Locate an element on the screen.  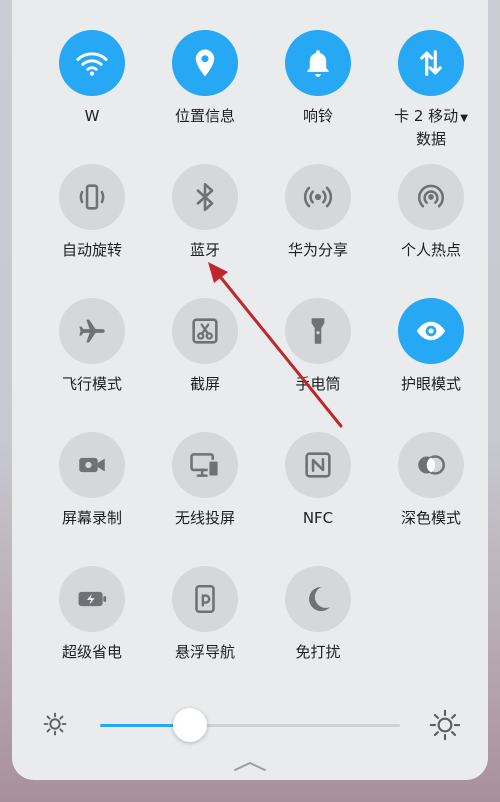
tile-location-button is located at coordinates (205, 63).